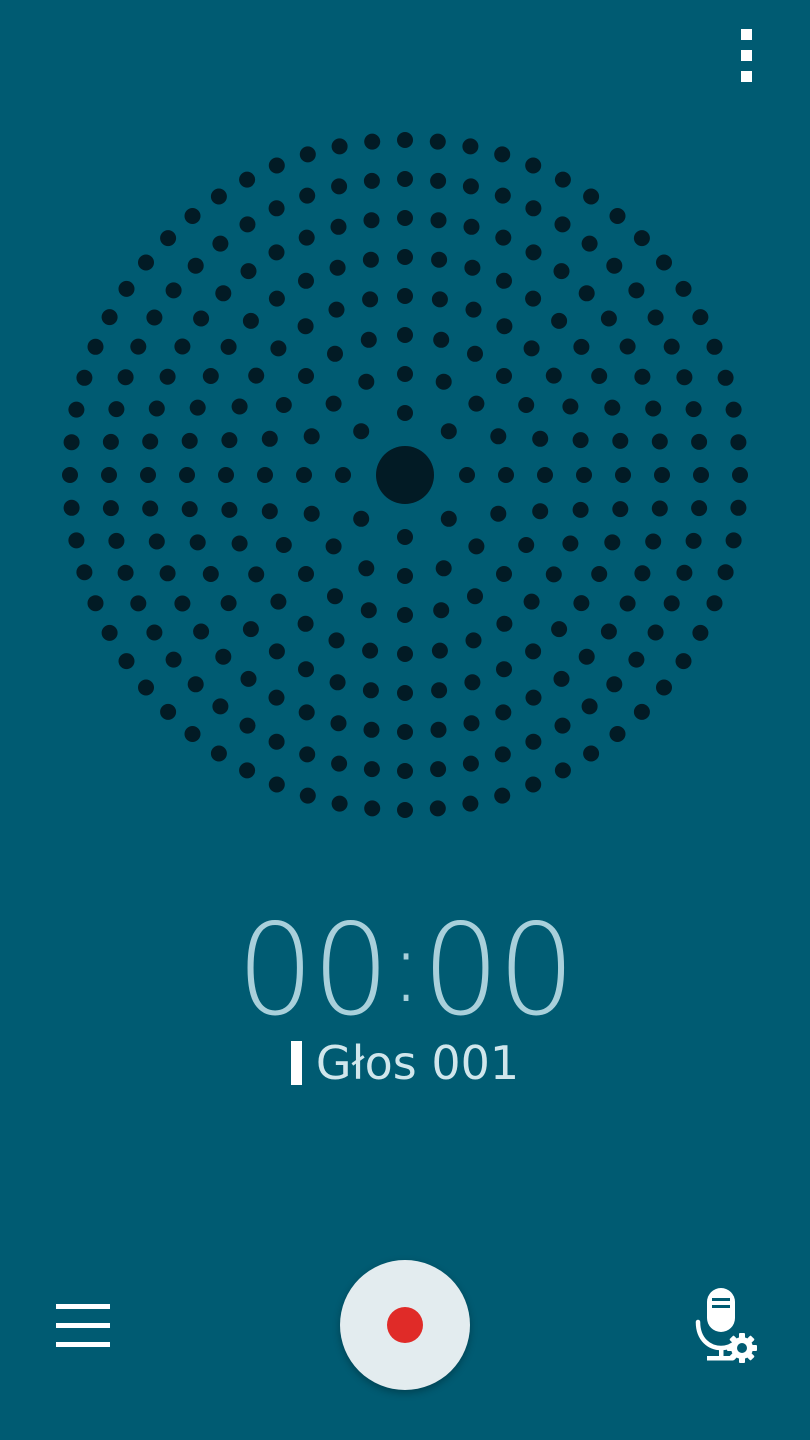 The height and width of the screenshot is (1440, 810). What do you see at coordinates (405, 1325) in the screenshot?
I see `record-button` at bounding box center [405, 1325].